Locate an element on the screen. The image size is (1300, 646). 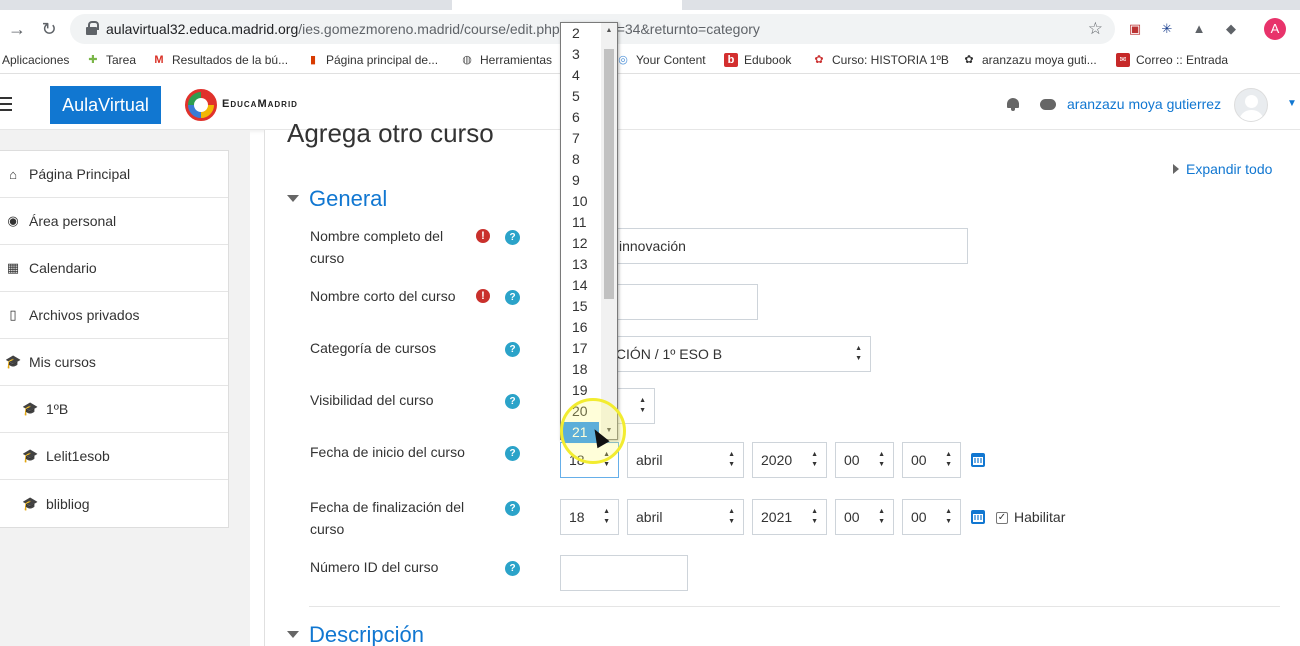
startdate-label: Fecha de inicio del curso is located at coordinates (387, 452).